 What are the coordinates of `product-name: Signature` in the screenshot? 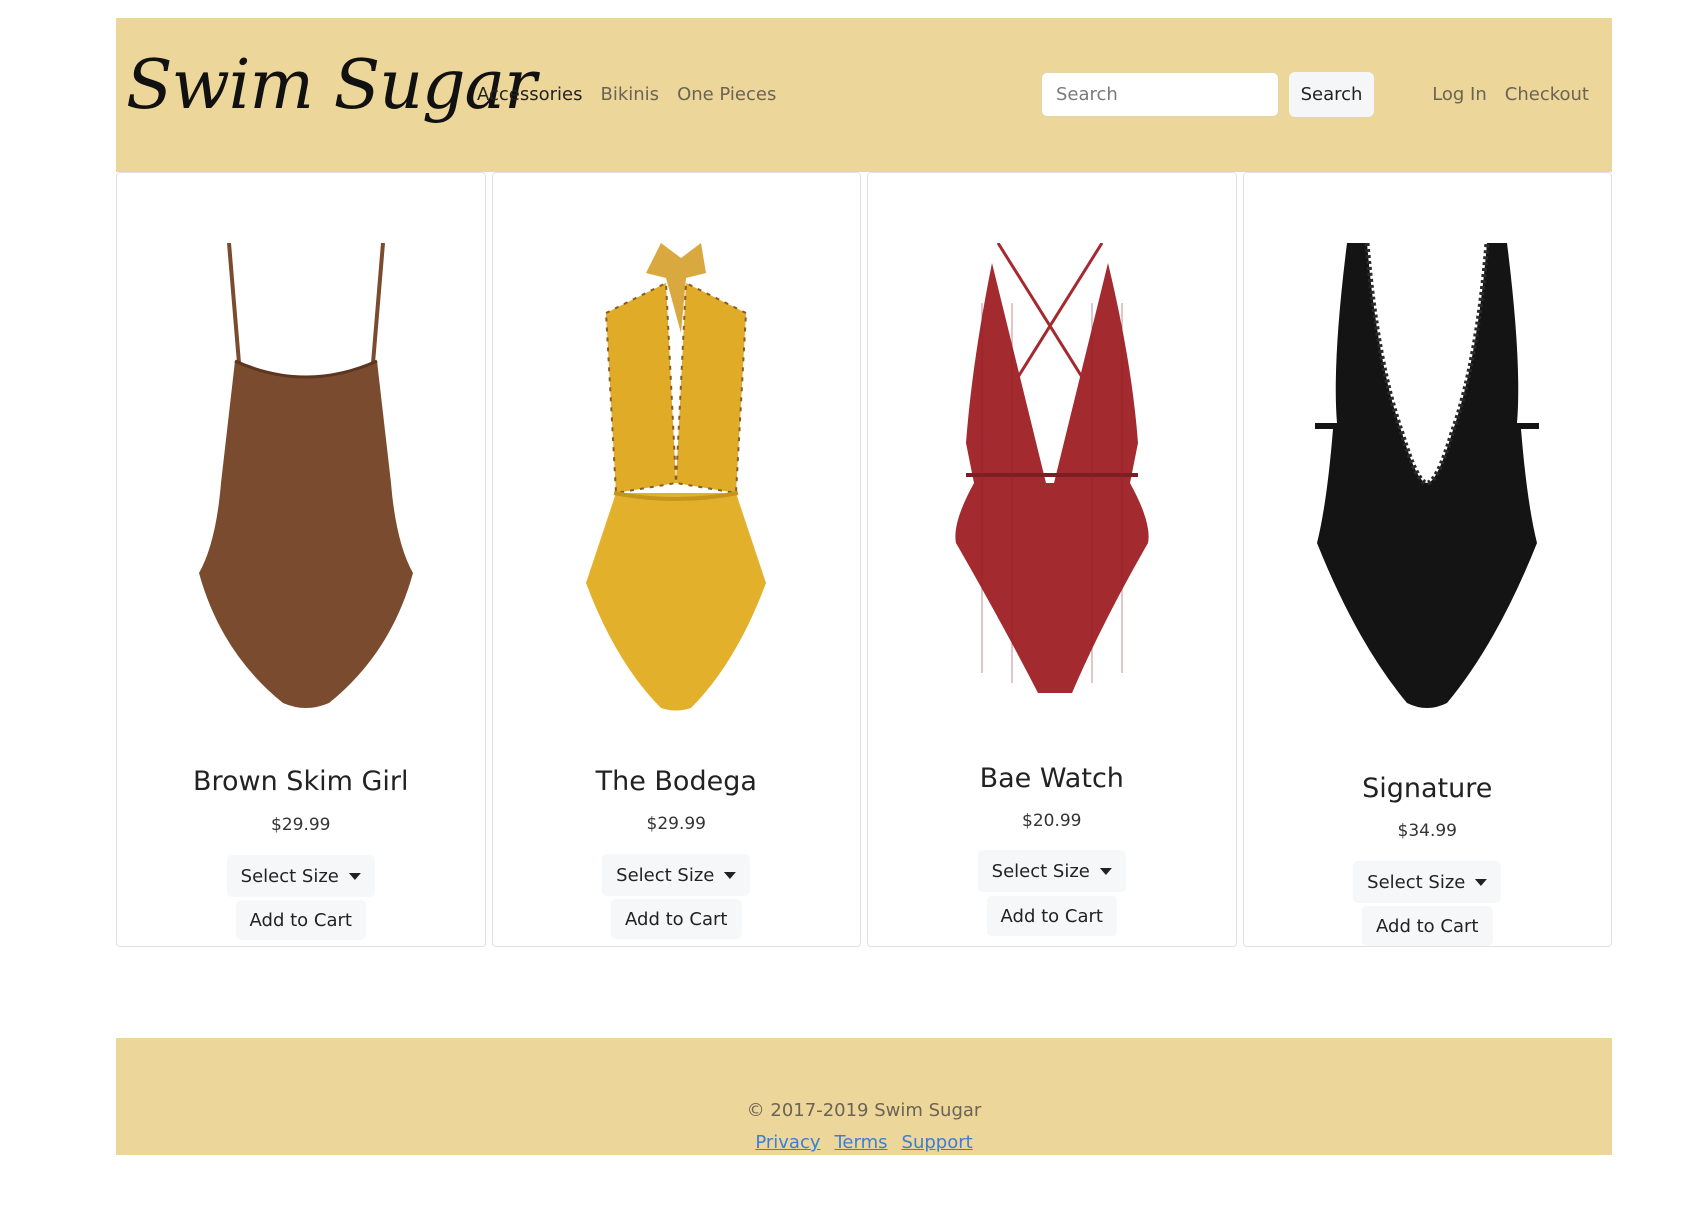 It's located at (1427, 788).